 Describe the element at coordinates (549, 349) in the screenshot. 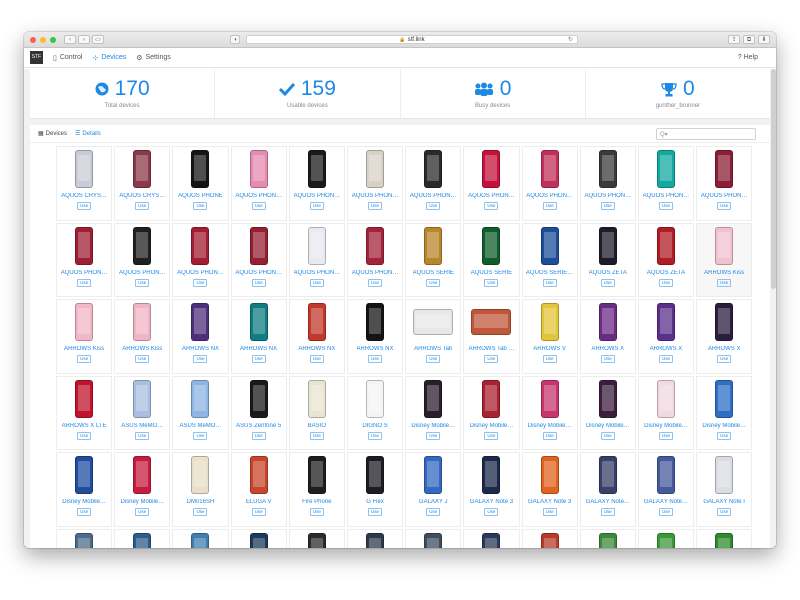

I see `device-name: ARROWS V` at that location.